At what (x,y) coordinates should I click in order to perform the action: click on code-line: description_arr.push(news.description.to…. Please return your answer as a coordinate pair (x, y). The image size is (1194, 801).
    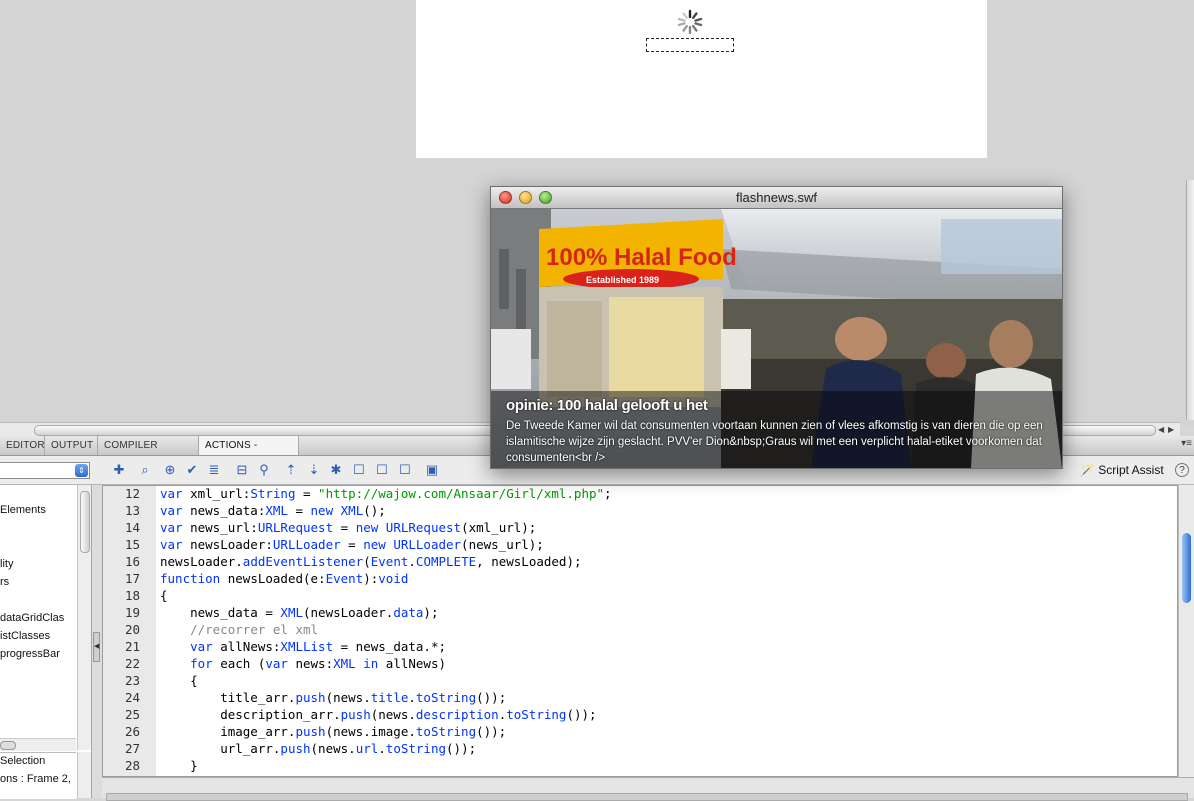
    Looking at the image, I should click on (378, 714).